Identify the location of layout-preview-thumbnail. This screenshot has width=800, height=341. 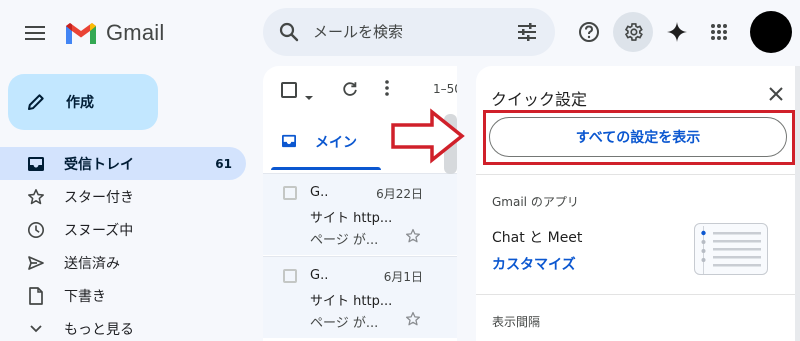
(731, 249).